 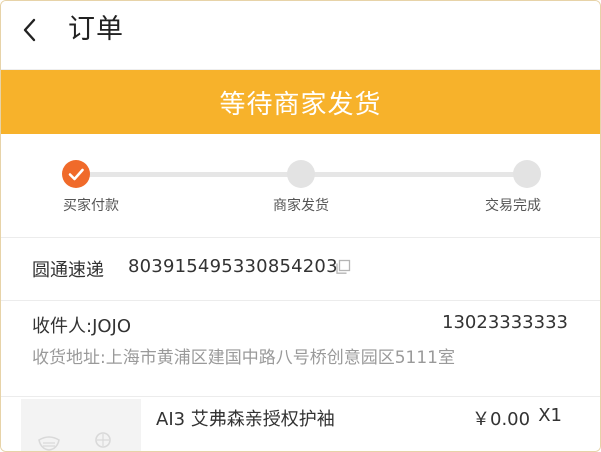 What do you see at coordinates (233, 266) in the screenshot?
I see `tracking-number: 803915495330854203` at bounding box center [233, 266].